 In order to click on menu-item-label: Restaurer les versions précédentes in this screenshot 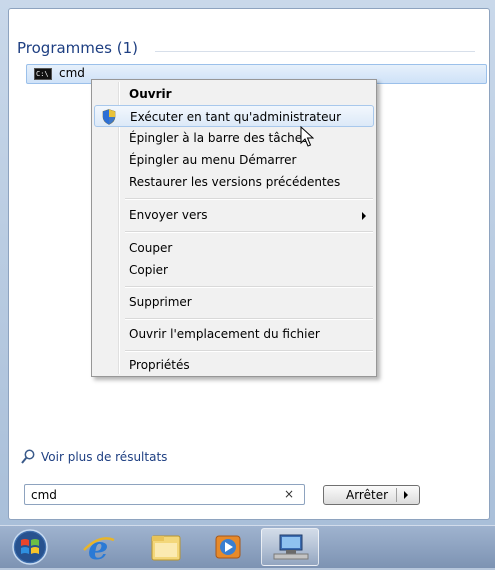, I will do `click(235, 182)`.